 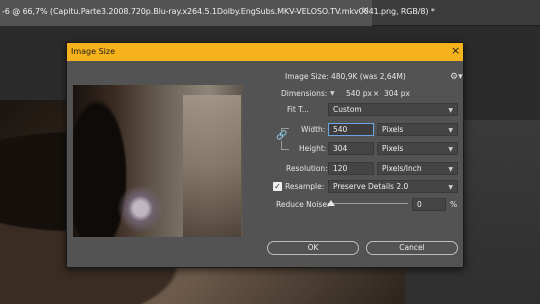 I want to click on height-unit-select: Pixels ▼, so click(x=417, y=148).